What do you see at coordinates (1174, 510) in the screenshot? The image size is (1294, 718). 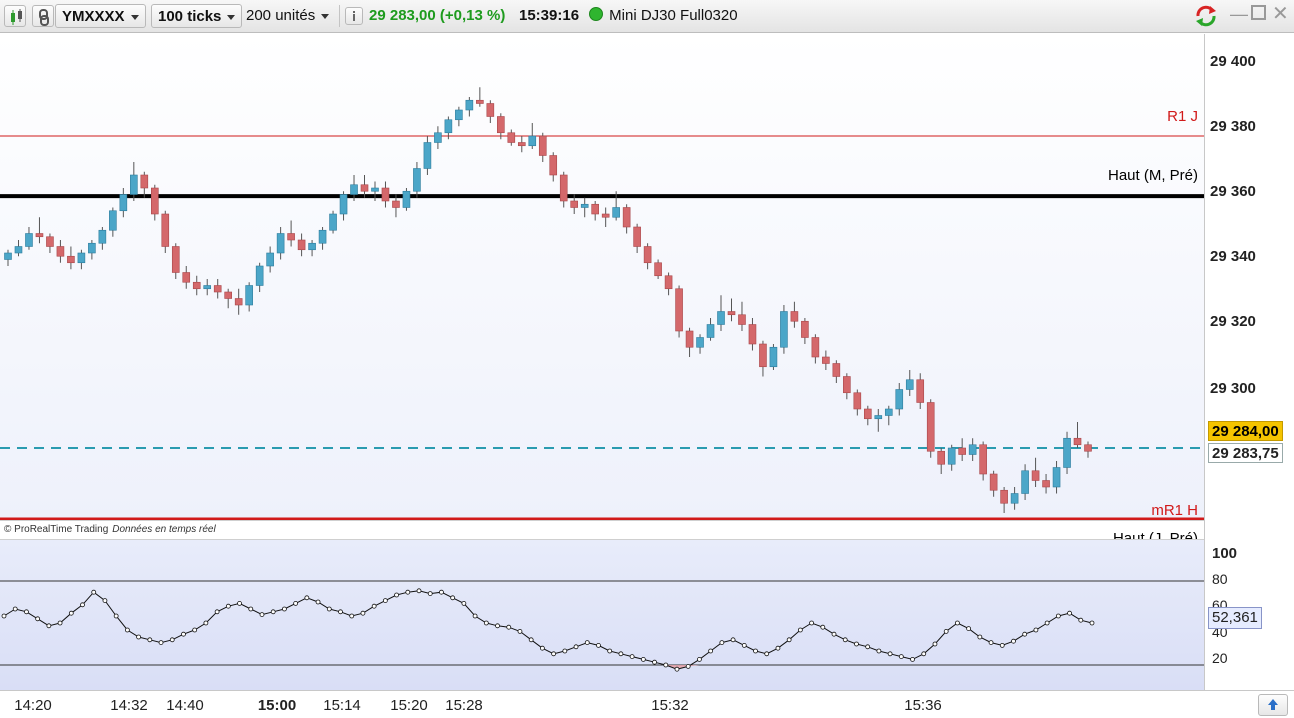 I see `level-label-mr1h: mR1 H` at bounding box center [1174, 510].